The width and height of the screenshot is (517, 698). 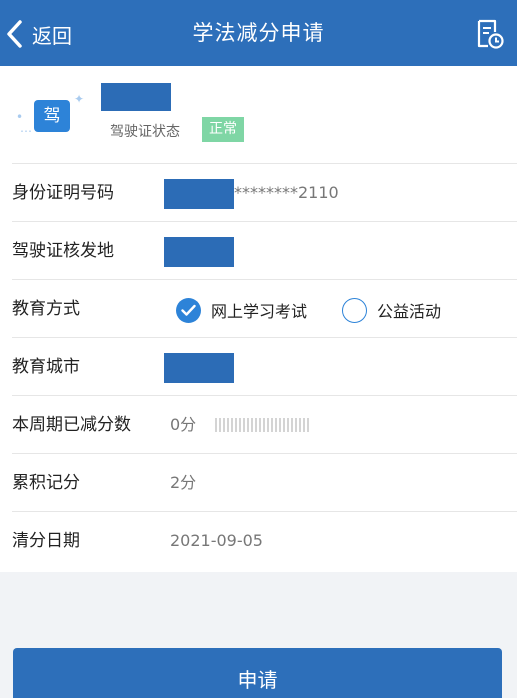 I want to click on id-number-label: 身份证明号码, so click(x=63, y=193).